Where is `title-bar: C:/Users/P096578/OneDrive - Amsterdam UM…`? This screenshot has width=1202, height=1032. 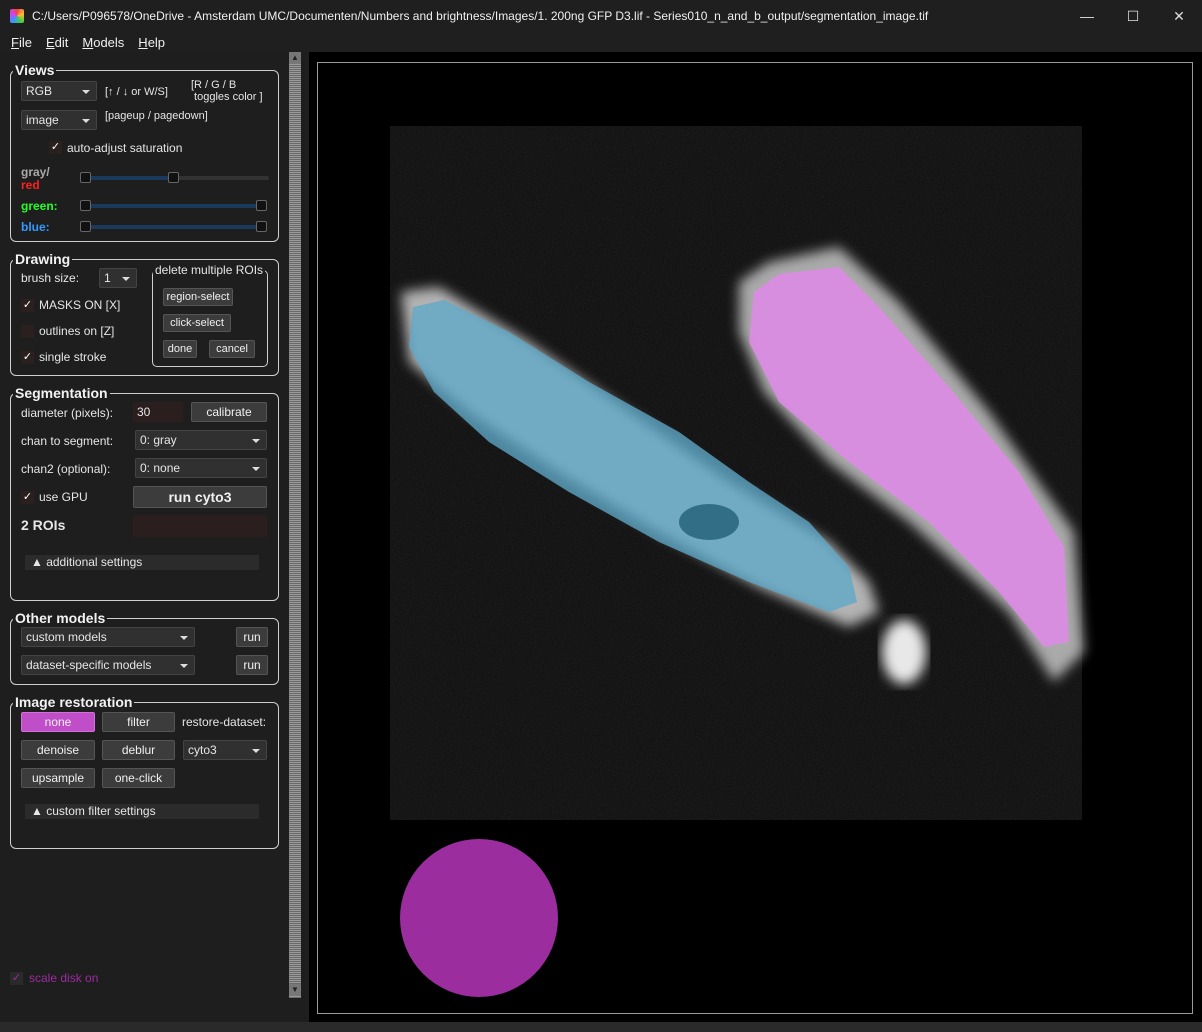 title-bar: C:/Users/P096578/OneDrive - Amsterdam UM… is located at coordinates (601, 16).